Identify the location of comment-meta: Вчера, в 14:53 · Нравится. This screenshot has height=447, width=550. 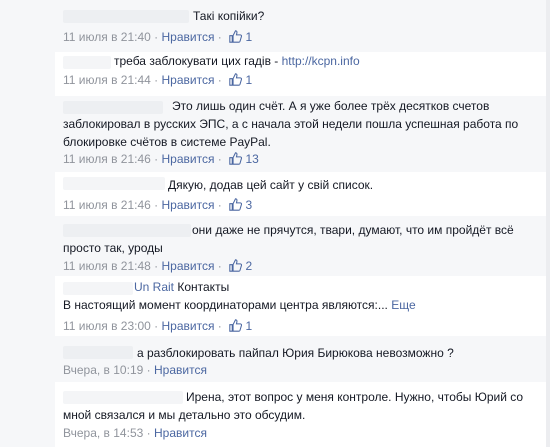
(135, 433).